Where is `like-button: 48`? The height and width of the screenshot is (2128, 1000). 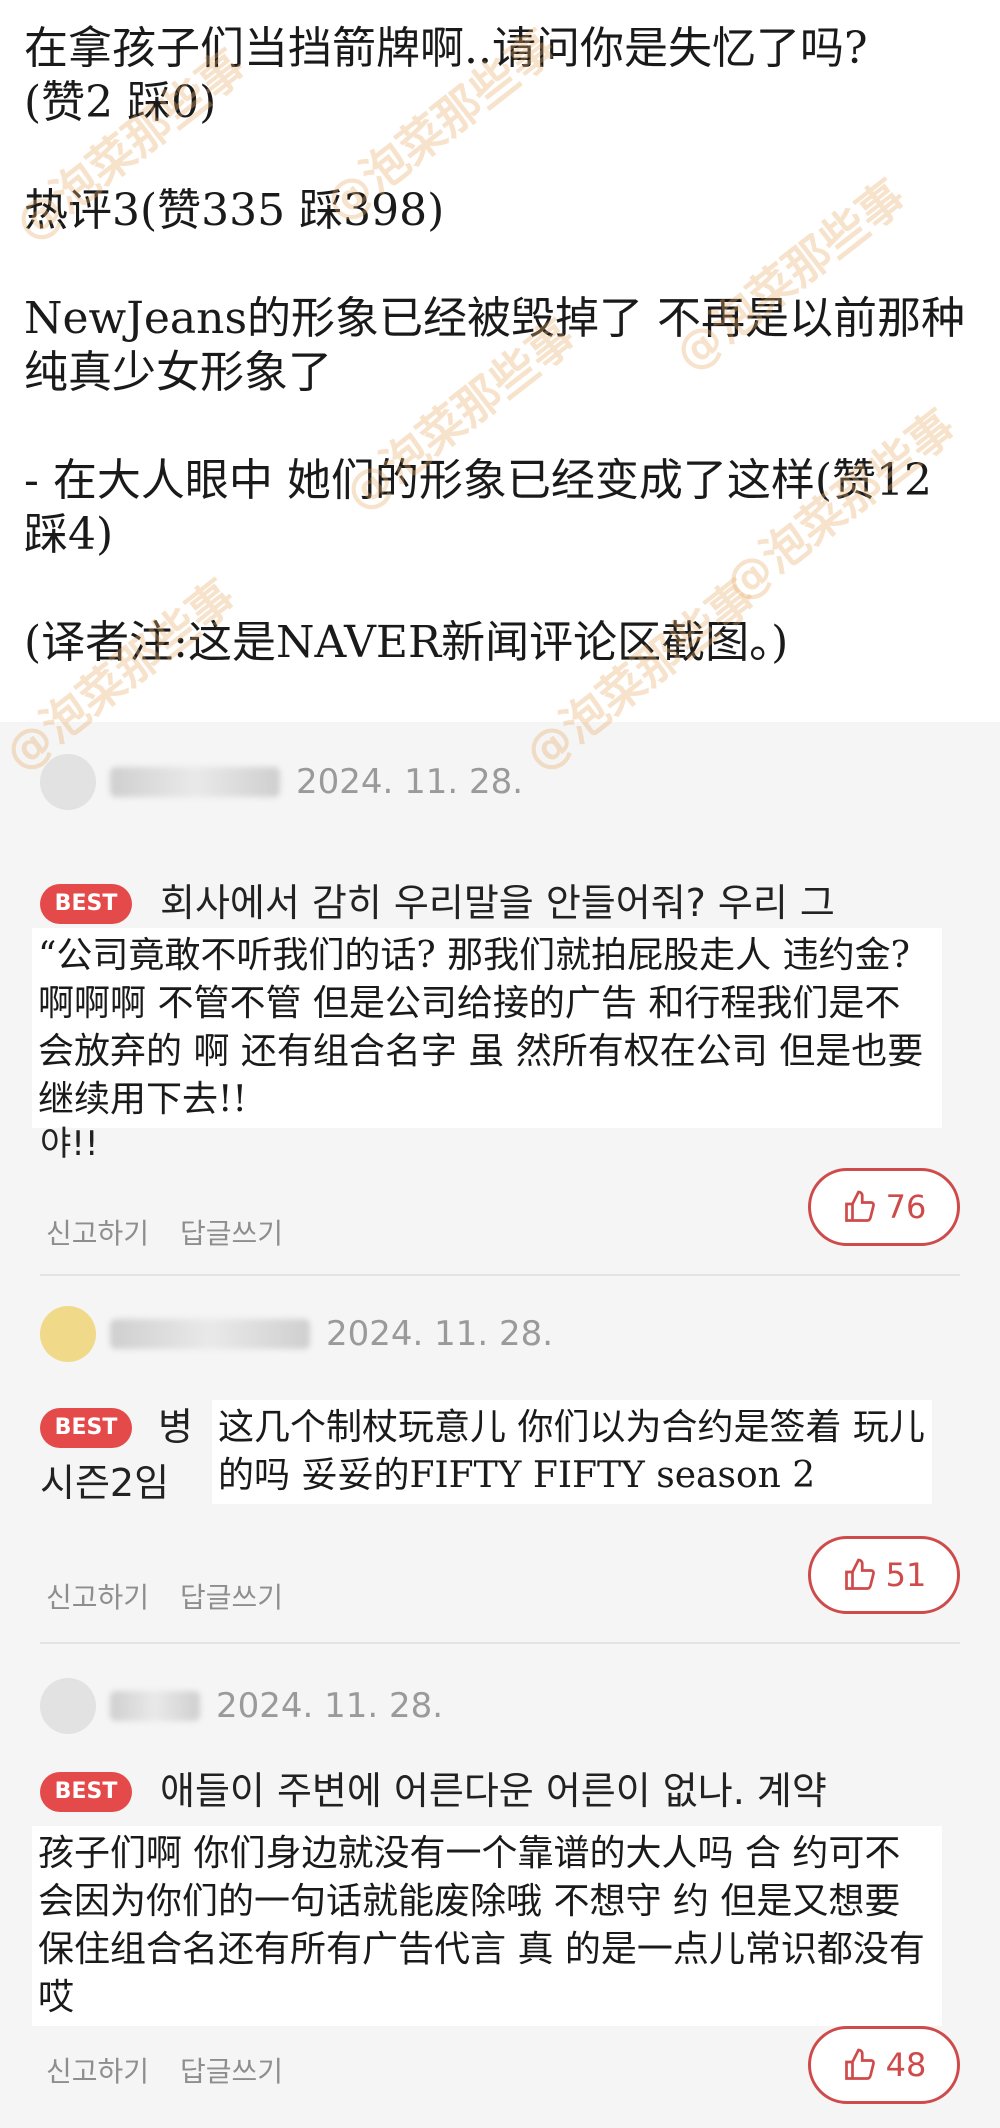
like-button: 48 is located at coordinates (884, 2065).